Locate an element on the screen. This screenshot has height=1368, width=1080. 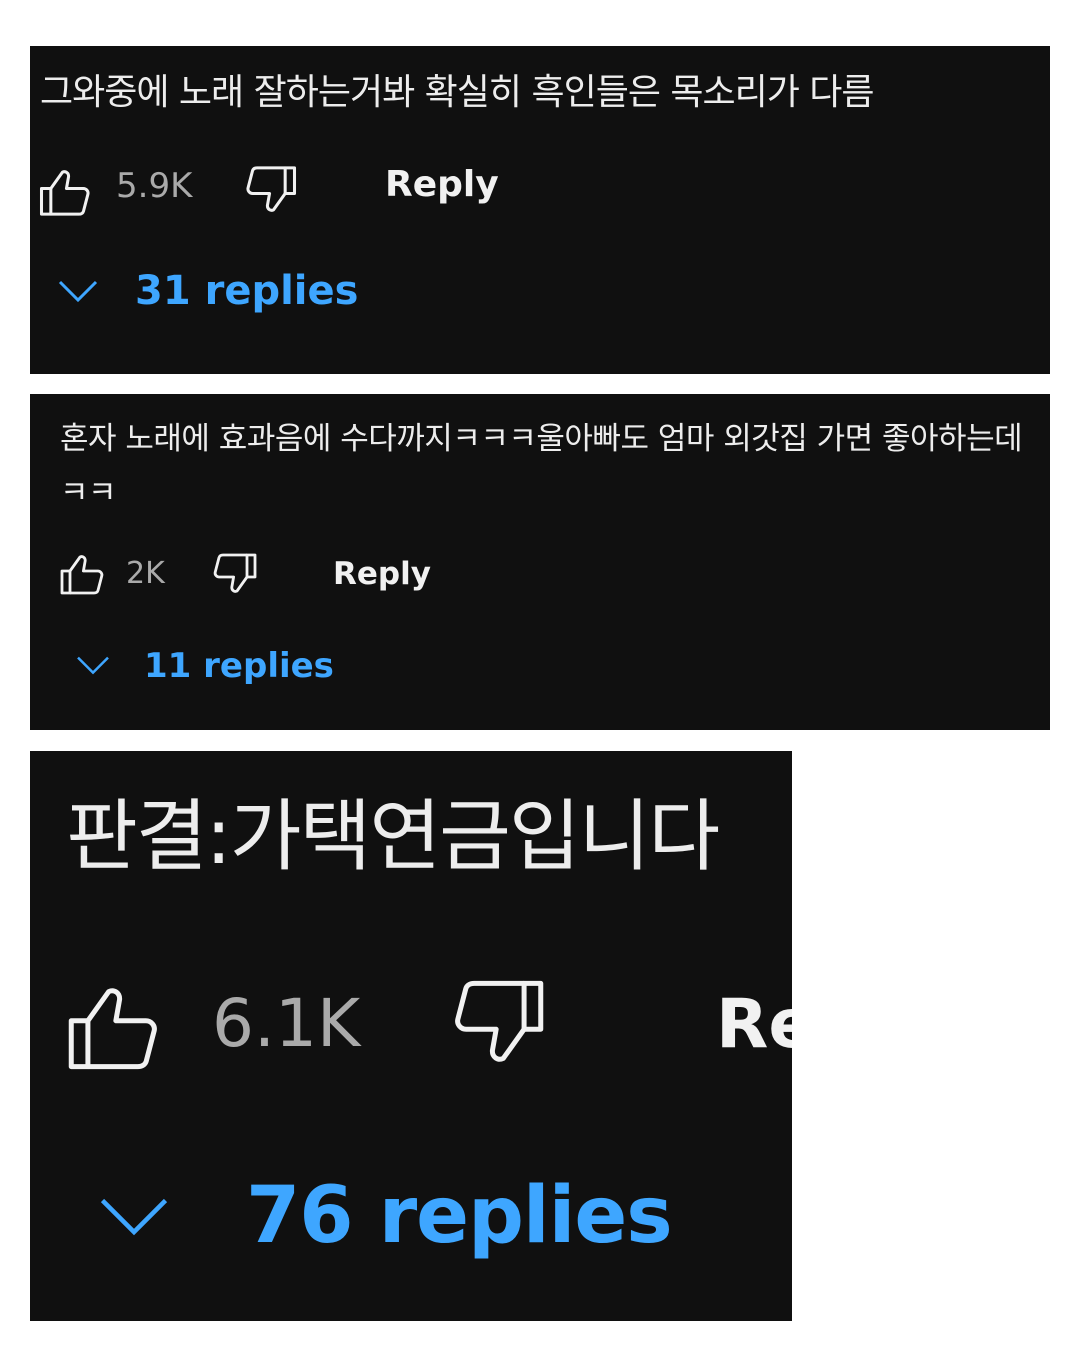
view-replies-button: 11 replies is located at coordinates (239, 666).